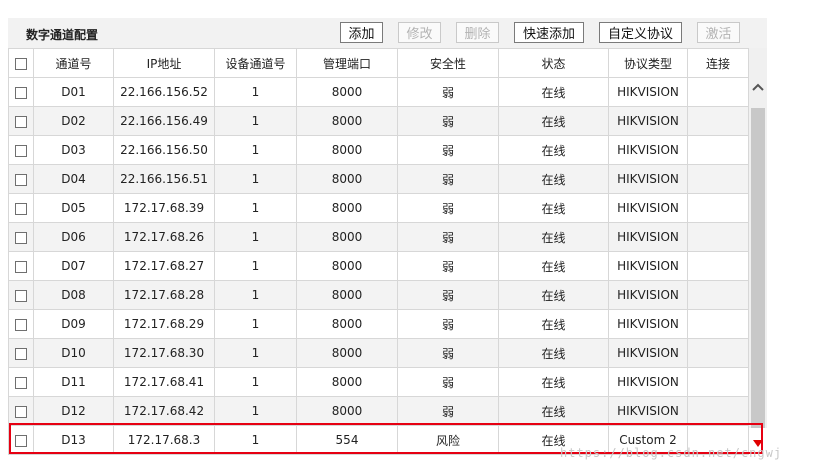 This screenshot has height=473, width=830. I want to click on cell-ip: 172.17.68.39, so click(164, 208).